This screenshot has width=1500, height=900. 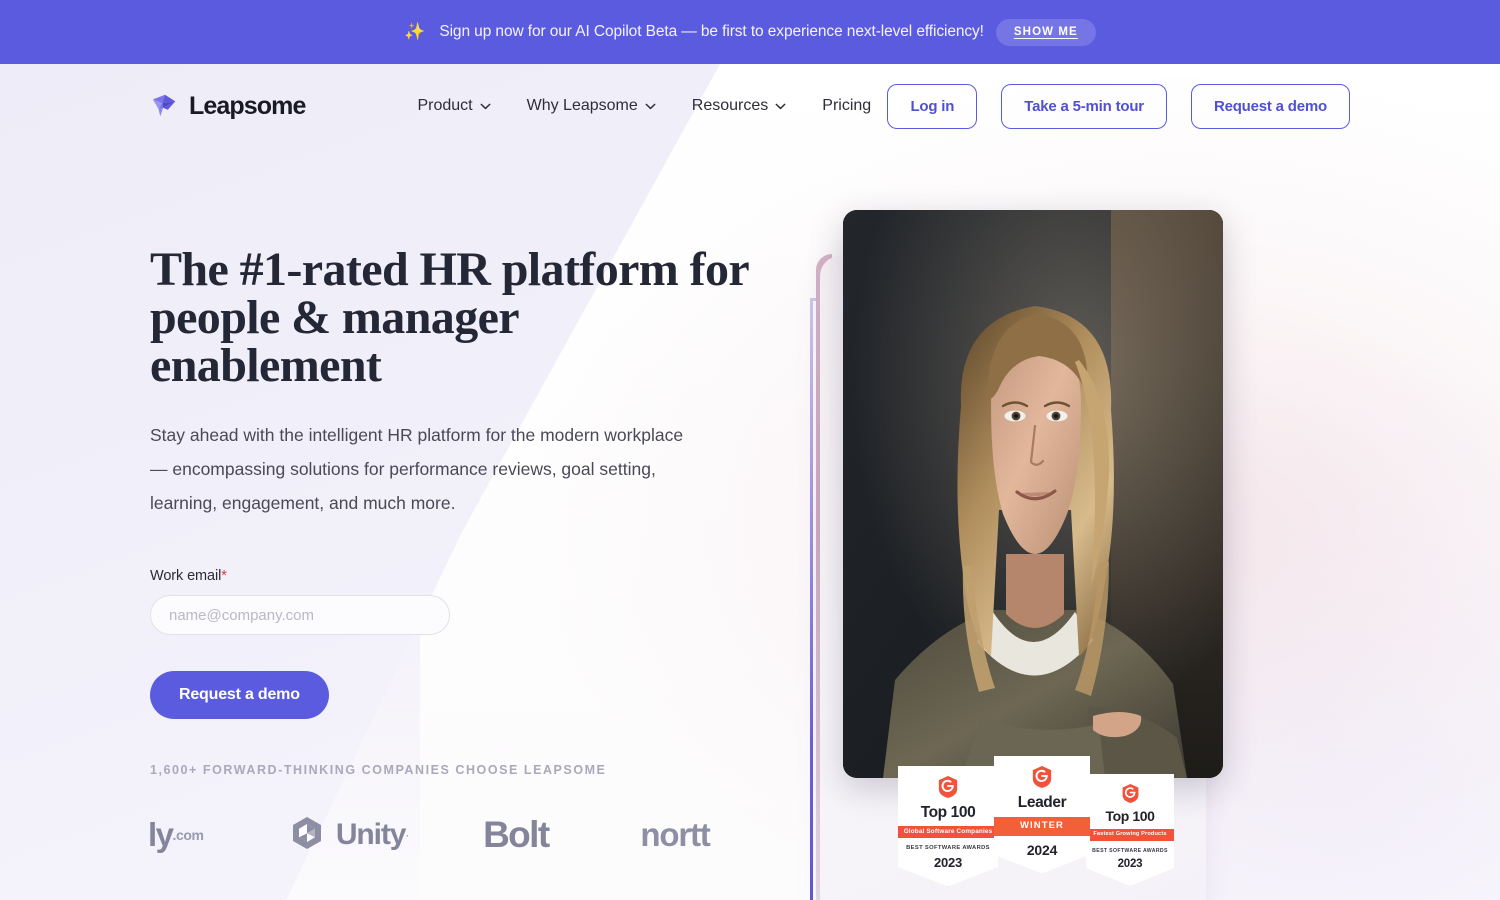 I want to click on ly-com-logo-word: ly, so click(x=161, y=834).